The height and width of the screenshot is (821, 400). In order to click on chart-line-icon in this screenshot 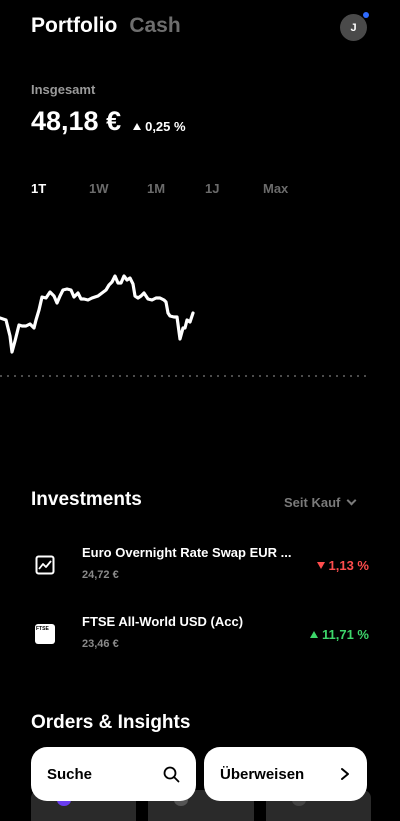, I will do `click(45, 565)`.